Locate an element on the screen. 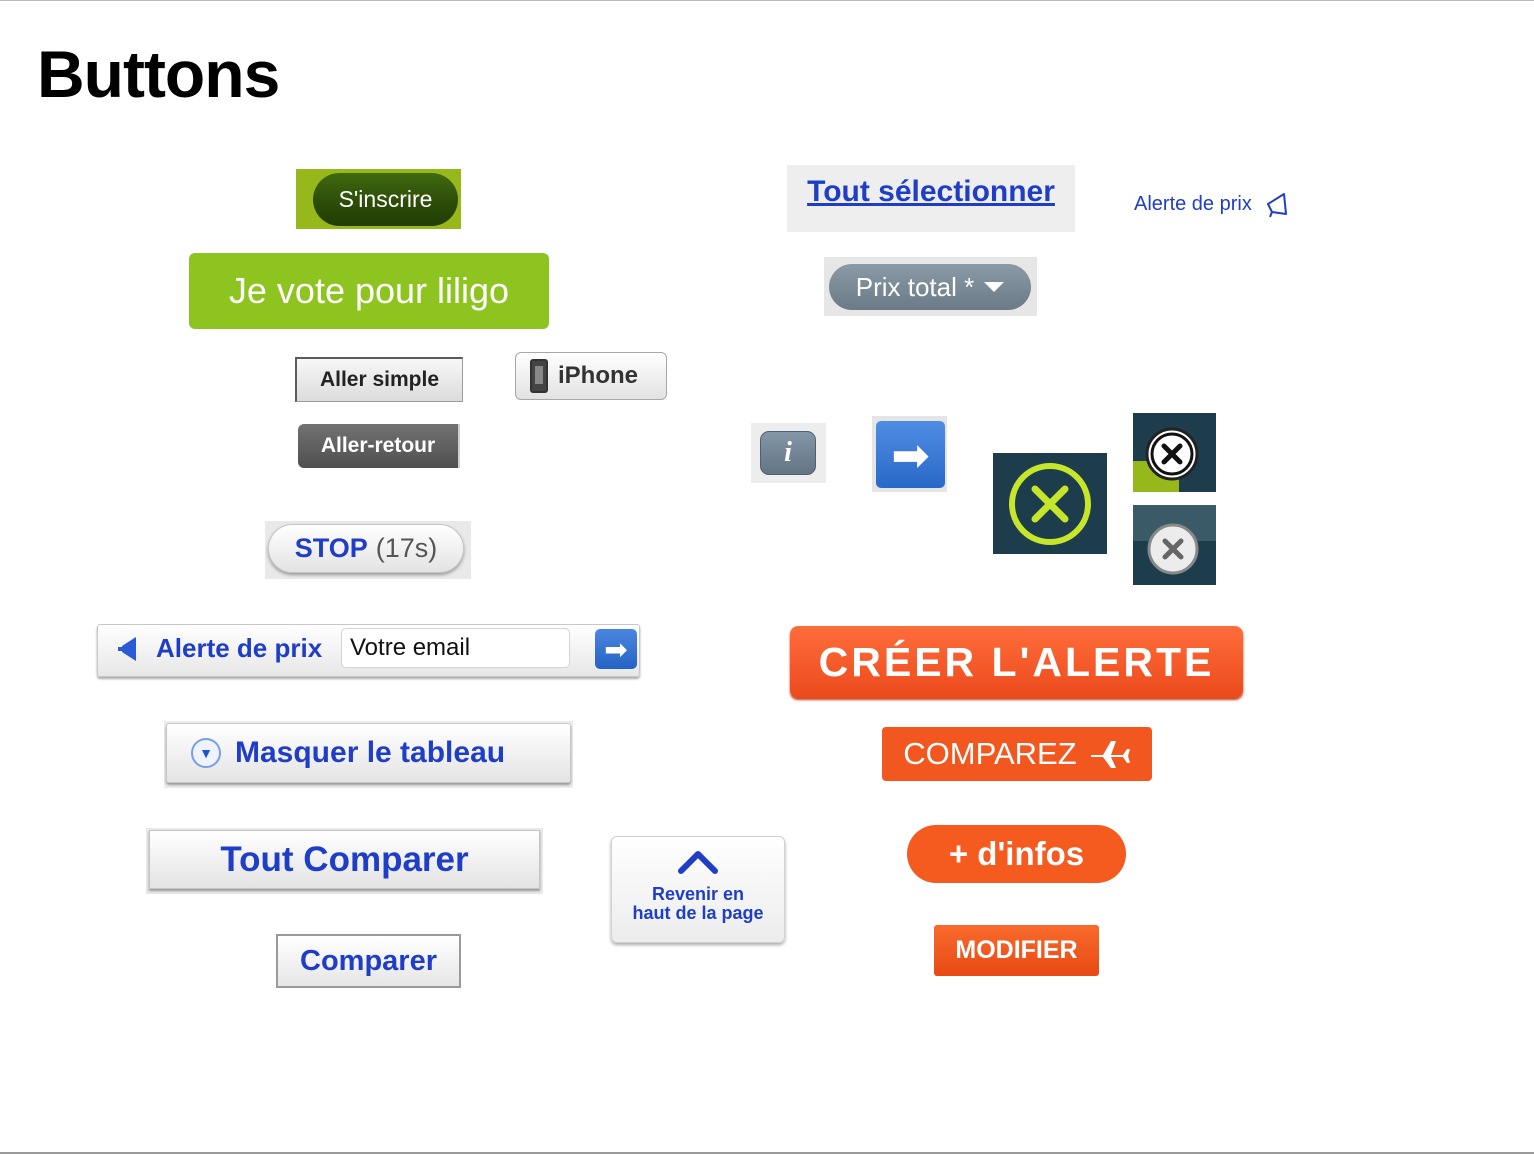  total-price-dropdown: Prix total * is located at coordinates (930, 287).